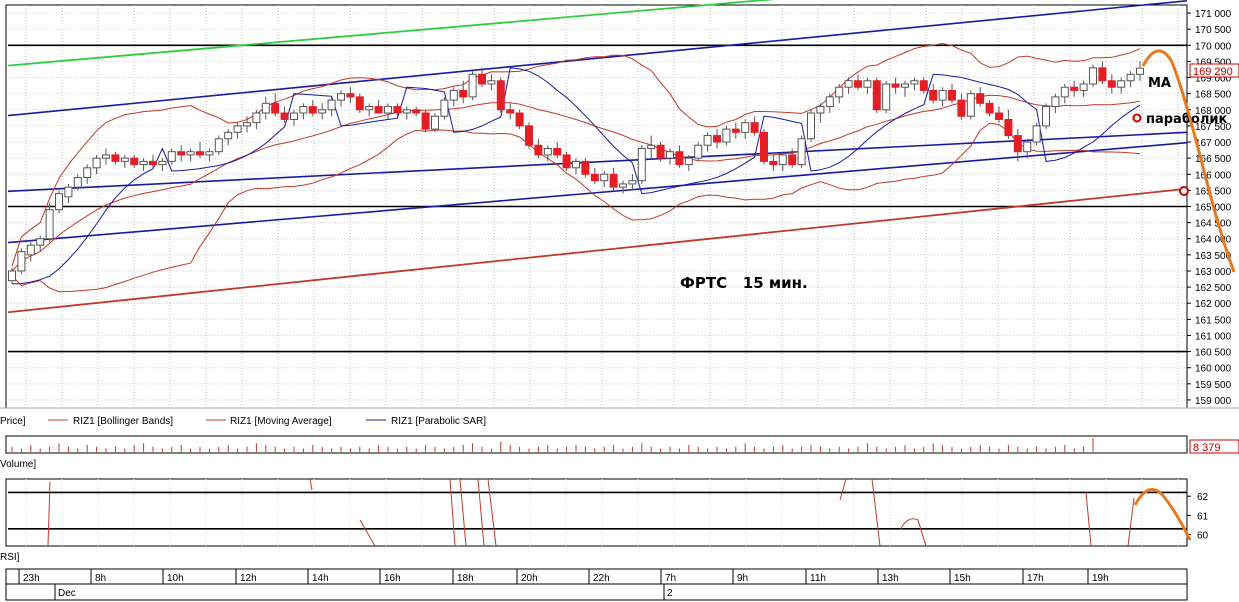 Image resolution: width=1239 pixels, height=602 pixels. What do you see at coordinates (123, 421) in the screenshot?
I see `legend-bollinger: RIZ1 [Bollinger Bands]` at bounding box center [123, 421].